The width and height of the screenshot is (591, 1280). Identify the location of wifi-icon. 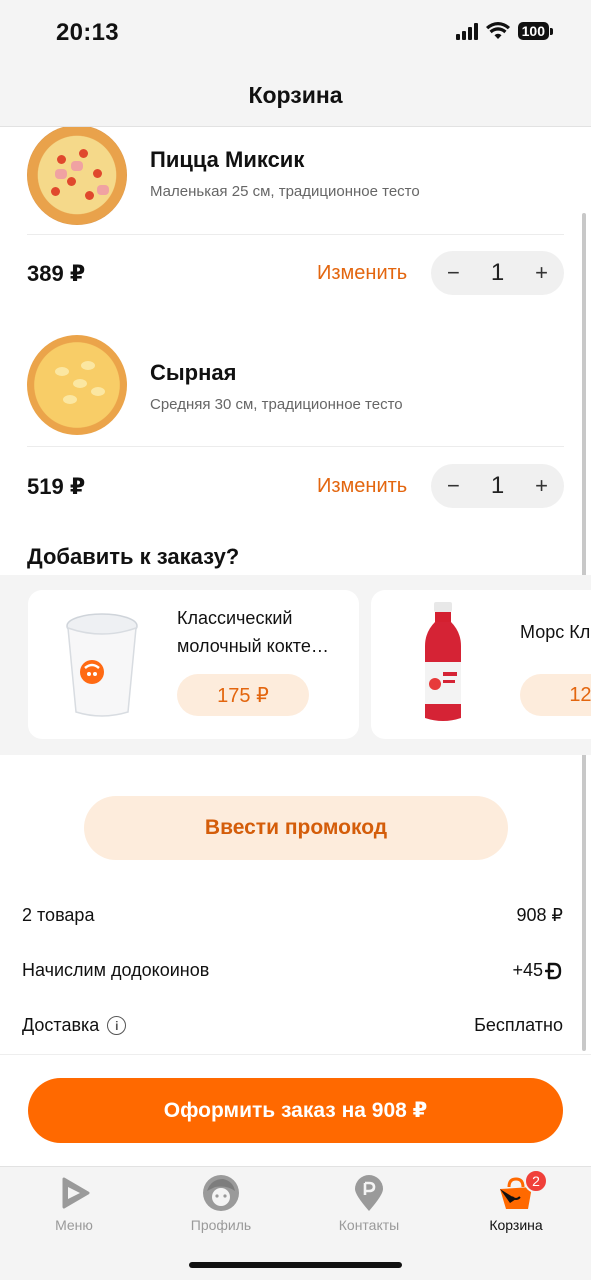
(497, 30).